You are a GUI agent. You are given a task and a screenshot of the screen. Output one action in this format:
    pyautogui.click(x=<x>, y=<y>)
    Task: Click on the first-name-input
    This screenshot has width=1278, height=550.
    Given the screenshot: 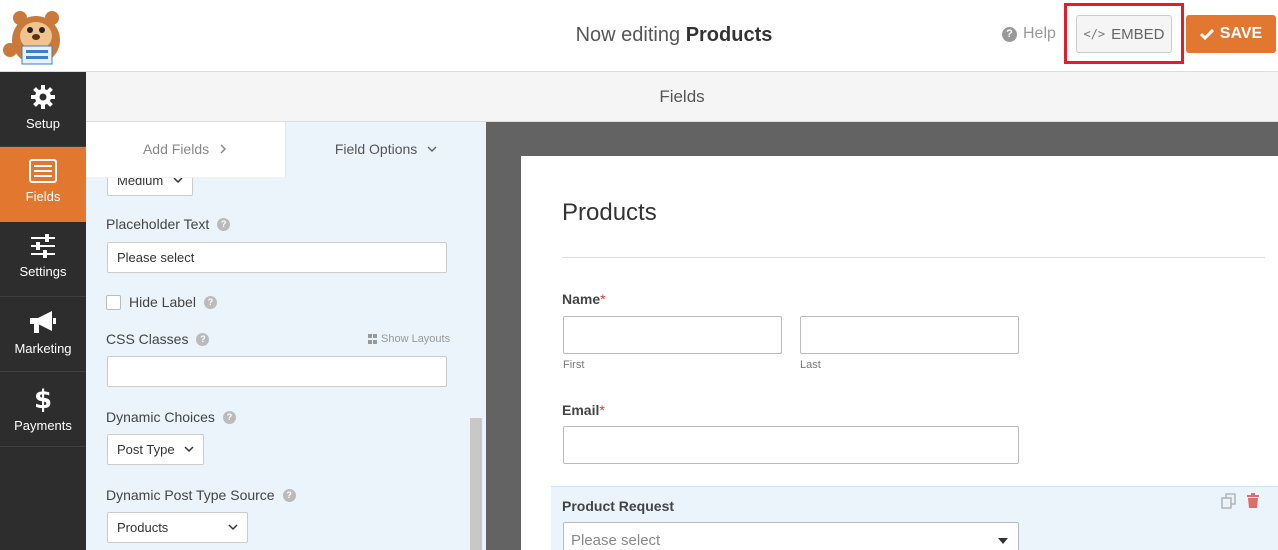 What is the action you would take?
    pyautogui.click(x=672, y=335)
    